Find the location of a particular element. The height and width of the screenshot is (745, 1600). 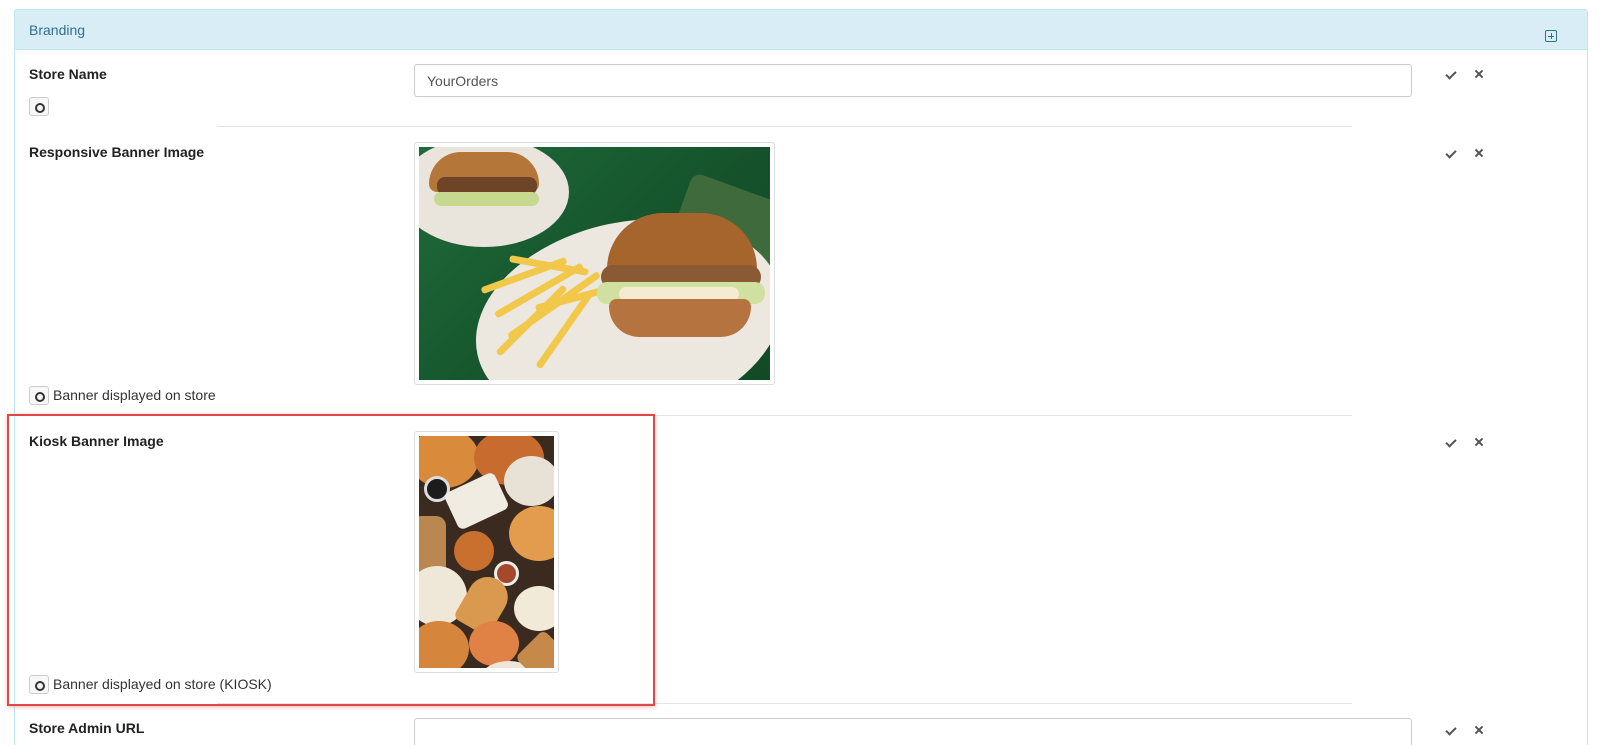

responsive-banner-help-text: Banner displayed on store is located at coordinates (134, 395).